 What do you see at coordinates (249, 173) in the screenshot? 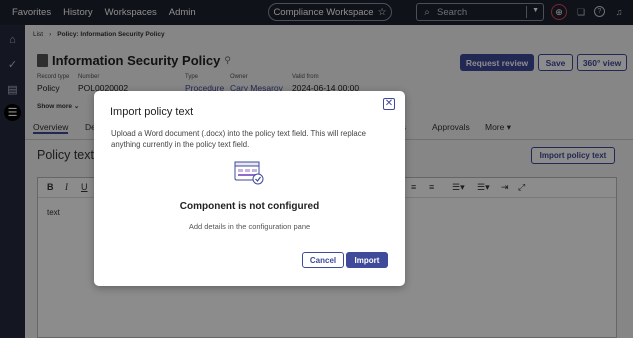
I see `configuration-illustration-icon` at bounding box center [249, 173].